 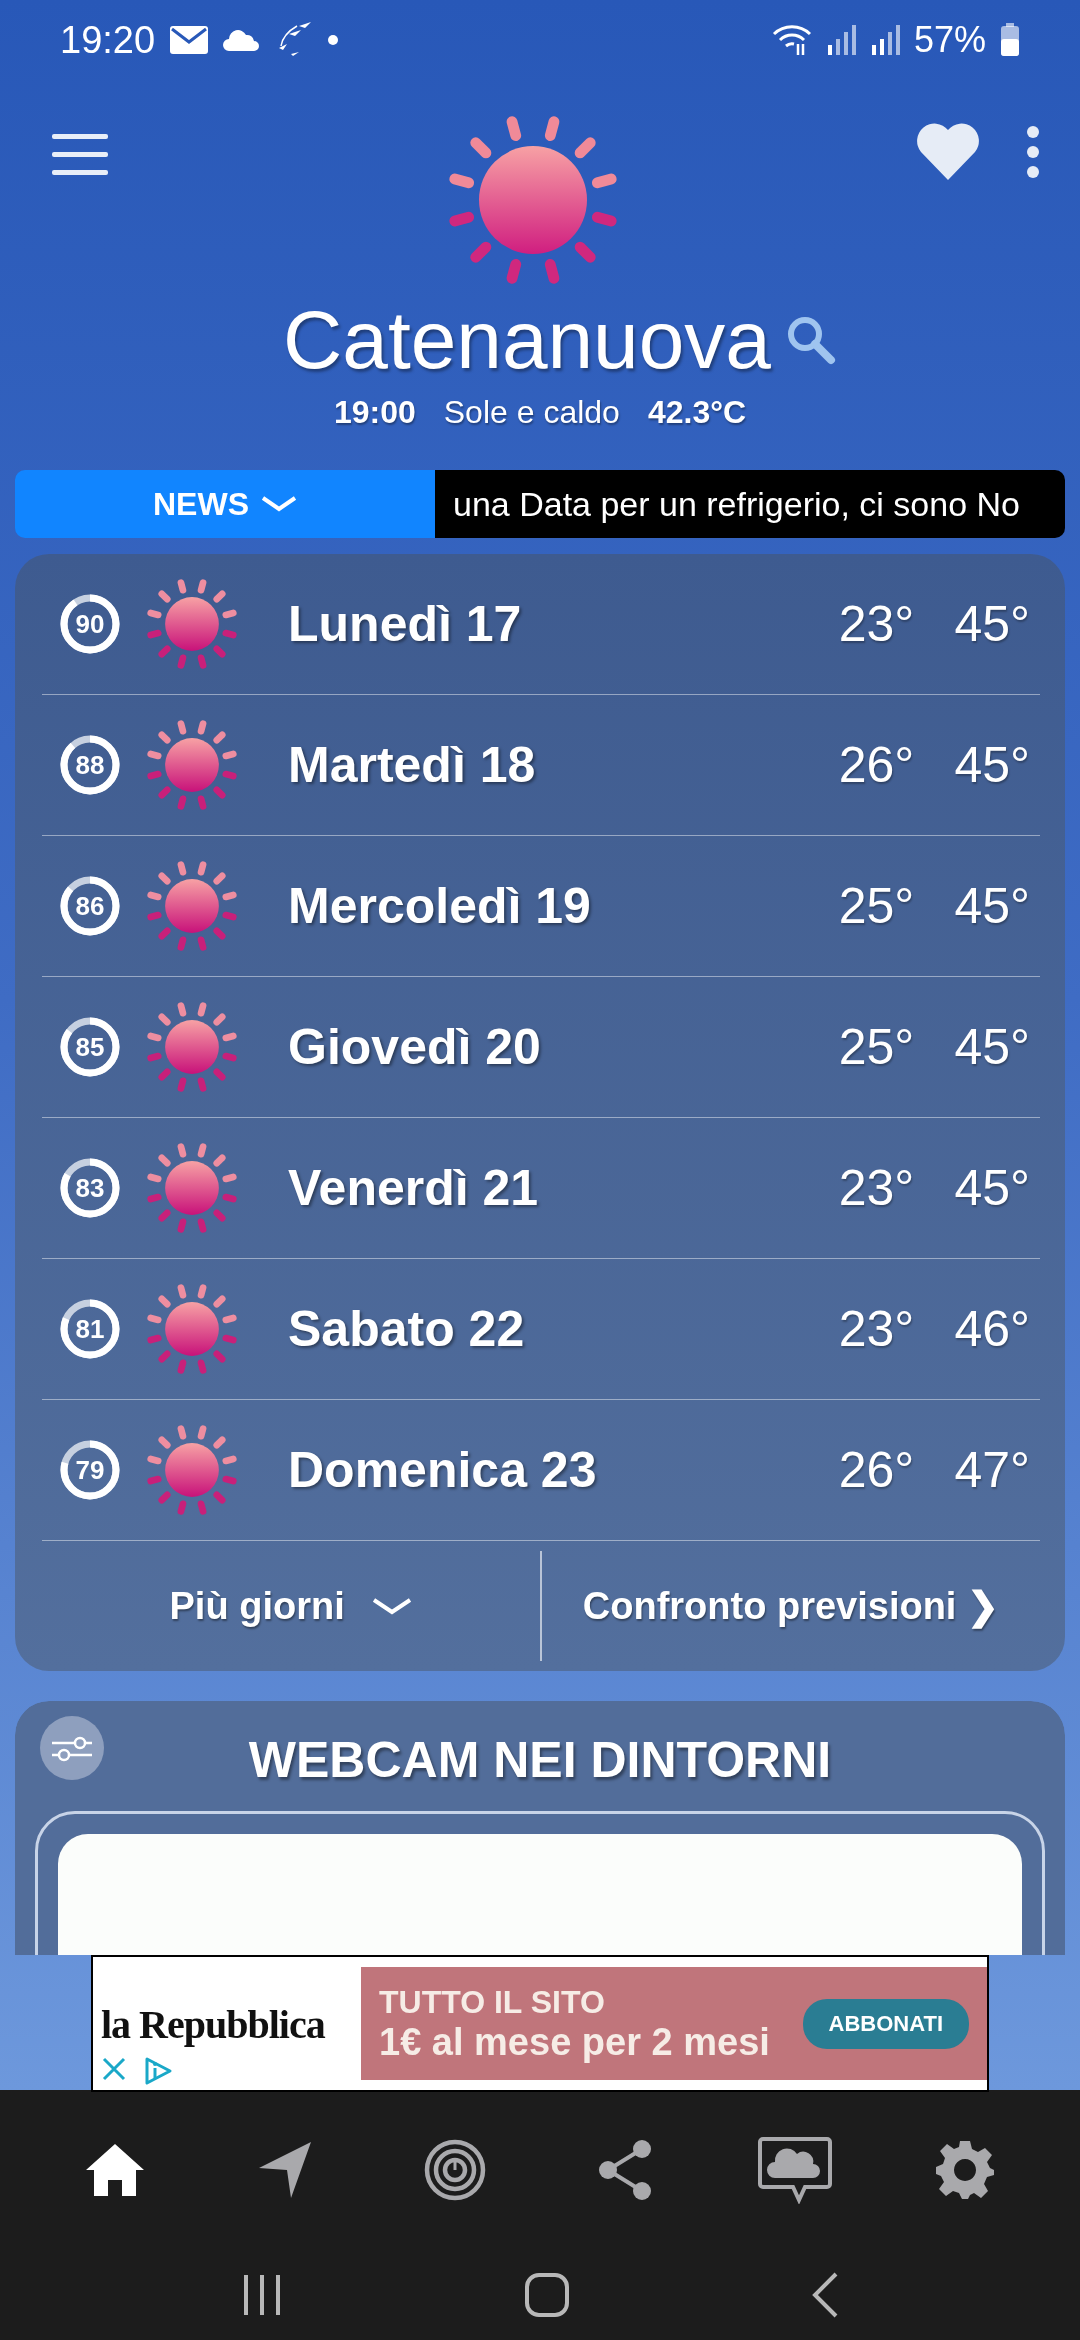 I want to click on day-label: Mercoledì 19, so click(x=563, y=906).